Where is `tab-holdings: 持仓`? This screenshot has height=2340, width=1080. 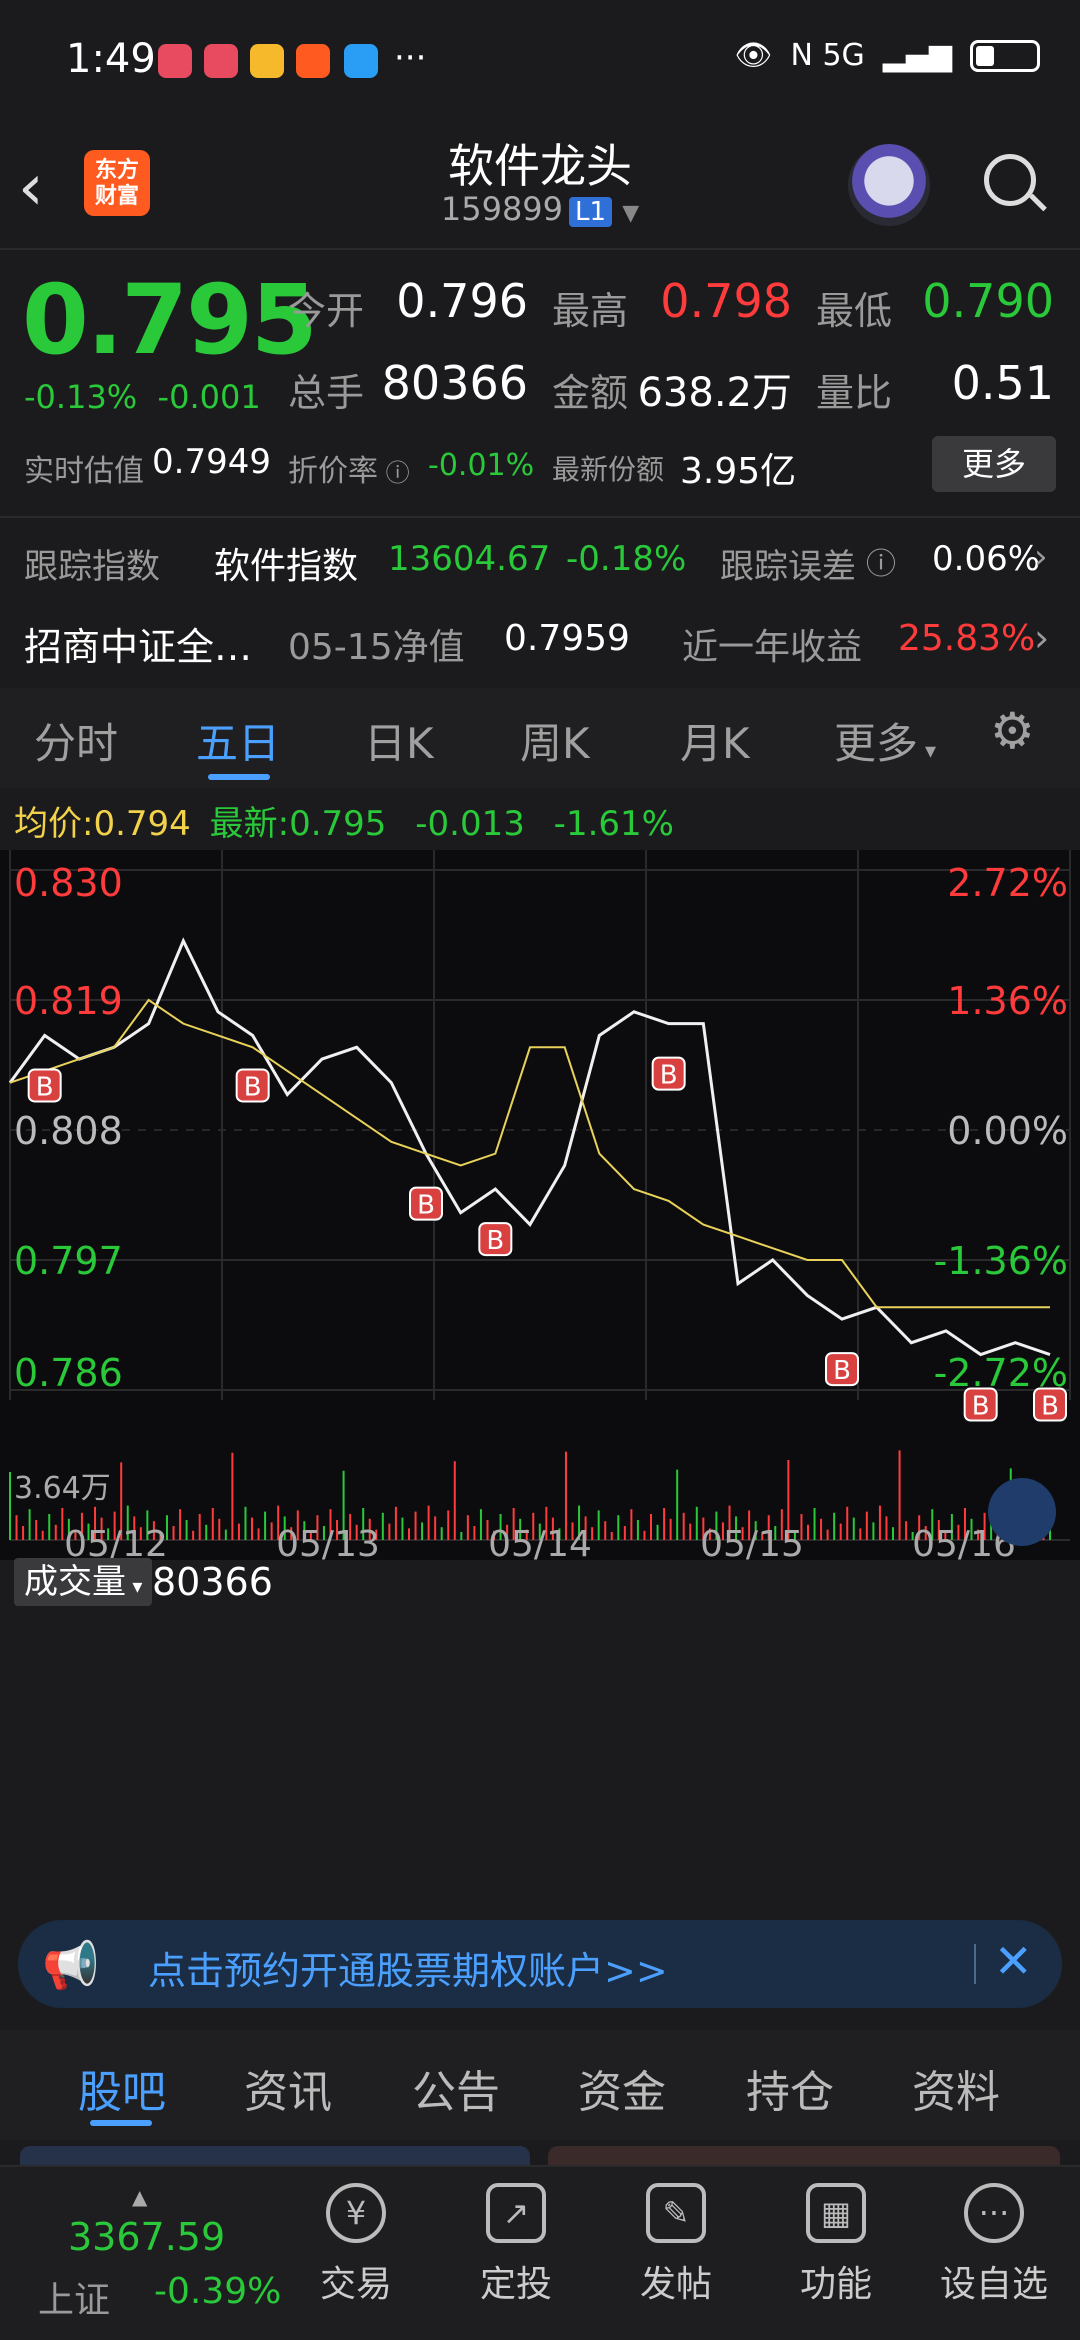
tab-holdings: 持仓 is located at coordinates (790, 2088).